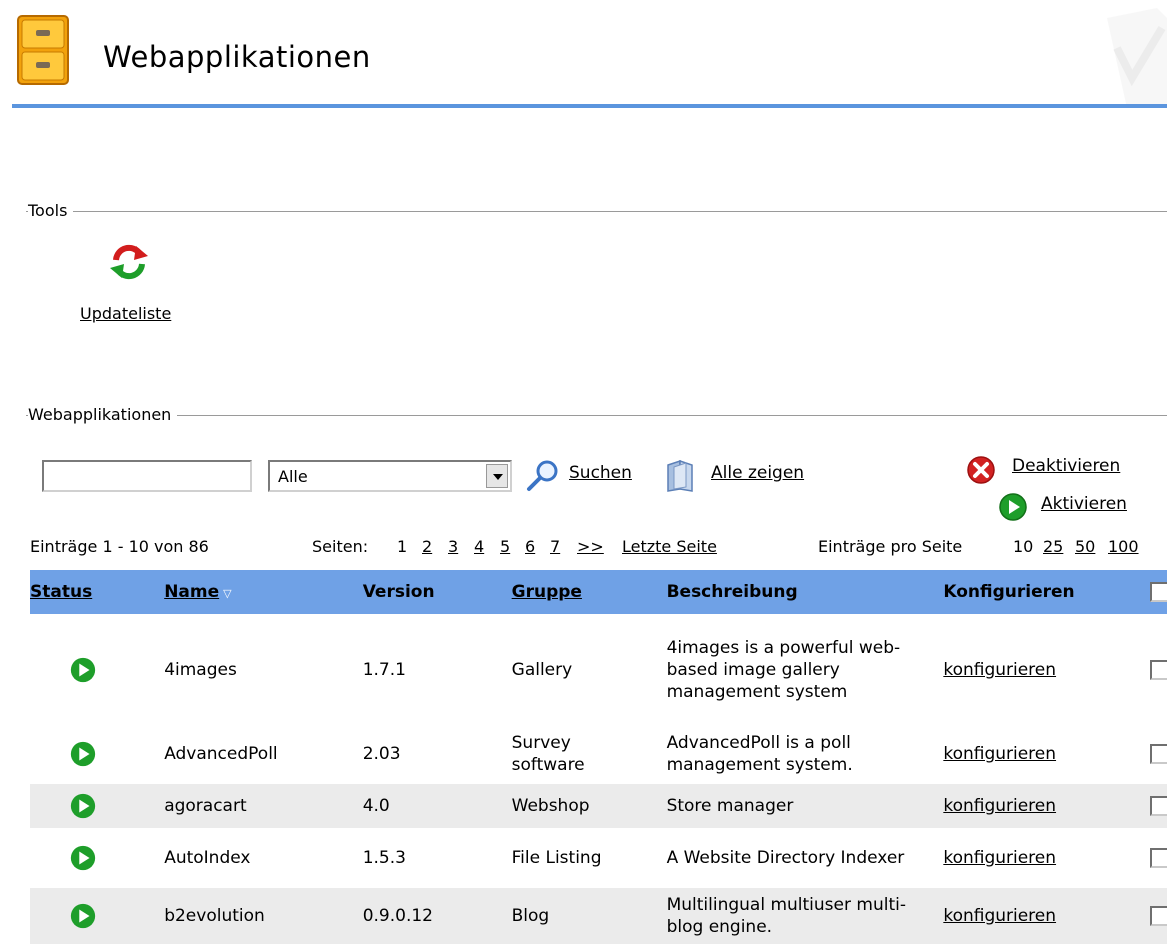 This screenshot has height=946, width=1167. Describe the element at coordinates (680, 475) in the screenshot. I see `books-icon` at that location.